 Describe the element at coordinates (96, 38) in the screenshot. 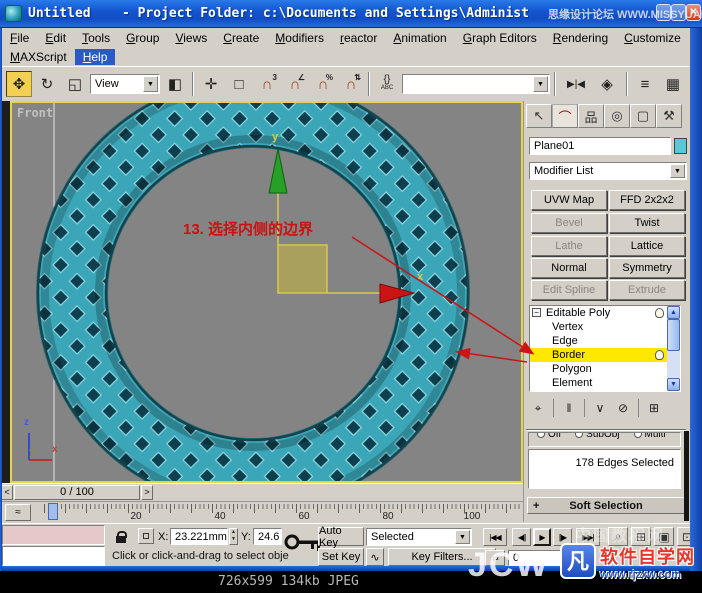

I see `menu-tools: Tools` at that location.